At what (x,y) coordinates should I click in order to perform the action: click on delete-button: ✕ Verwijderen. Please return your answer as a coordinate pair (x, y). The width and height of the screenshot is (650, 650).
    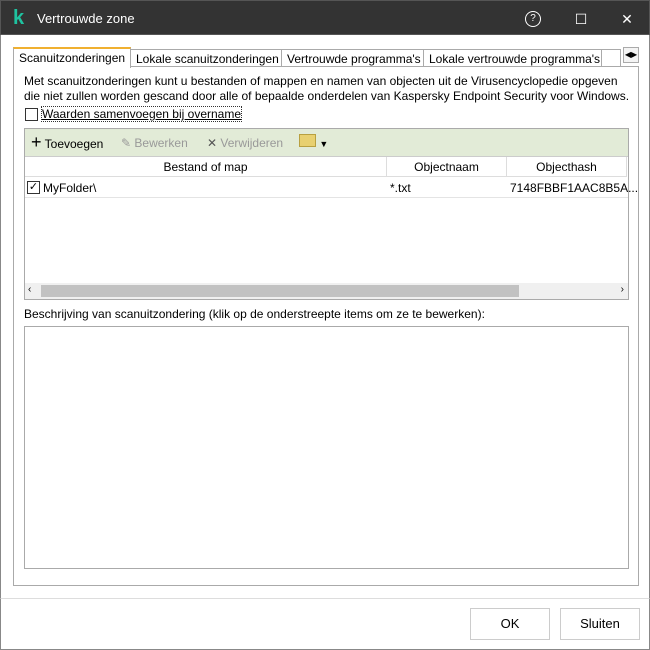
    Looking at the image, I should click on (245, 143).